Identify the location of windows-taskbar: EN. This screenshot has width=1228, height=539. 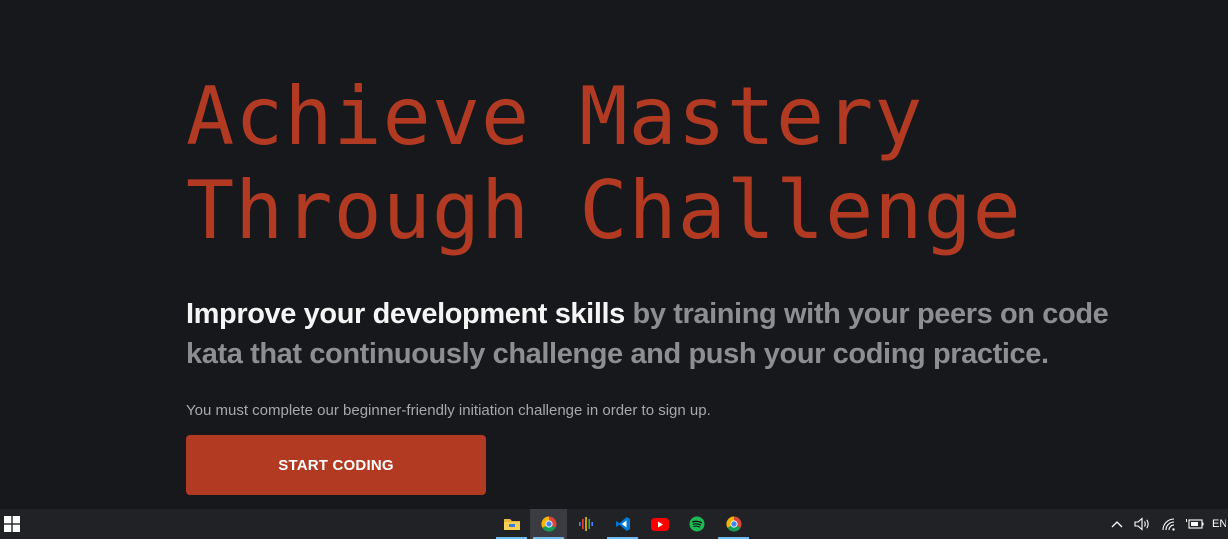
(614, 524).